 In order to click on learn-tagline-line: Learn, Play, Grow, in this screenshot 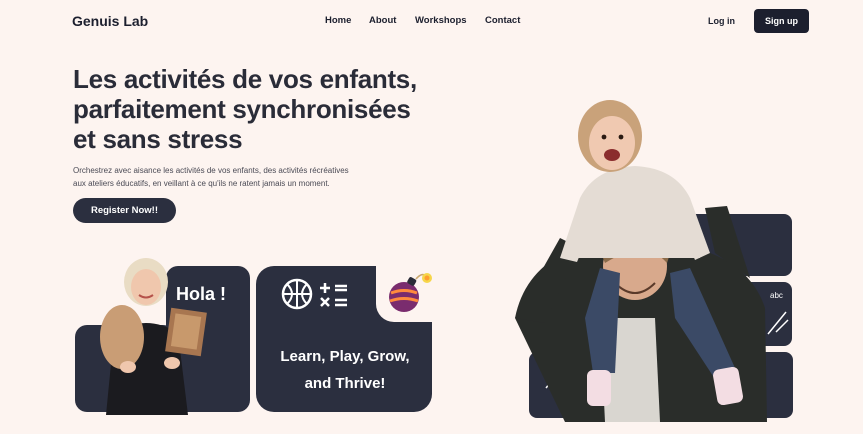, I will do `click(345, 356)`.